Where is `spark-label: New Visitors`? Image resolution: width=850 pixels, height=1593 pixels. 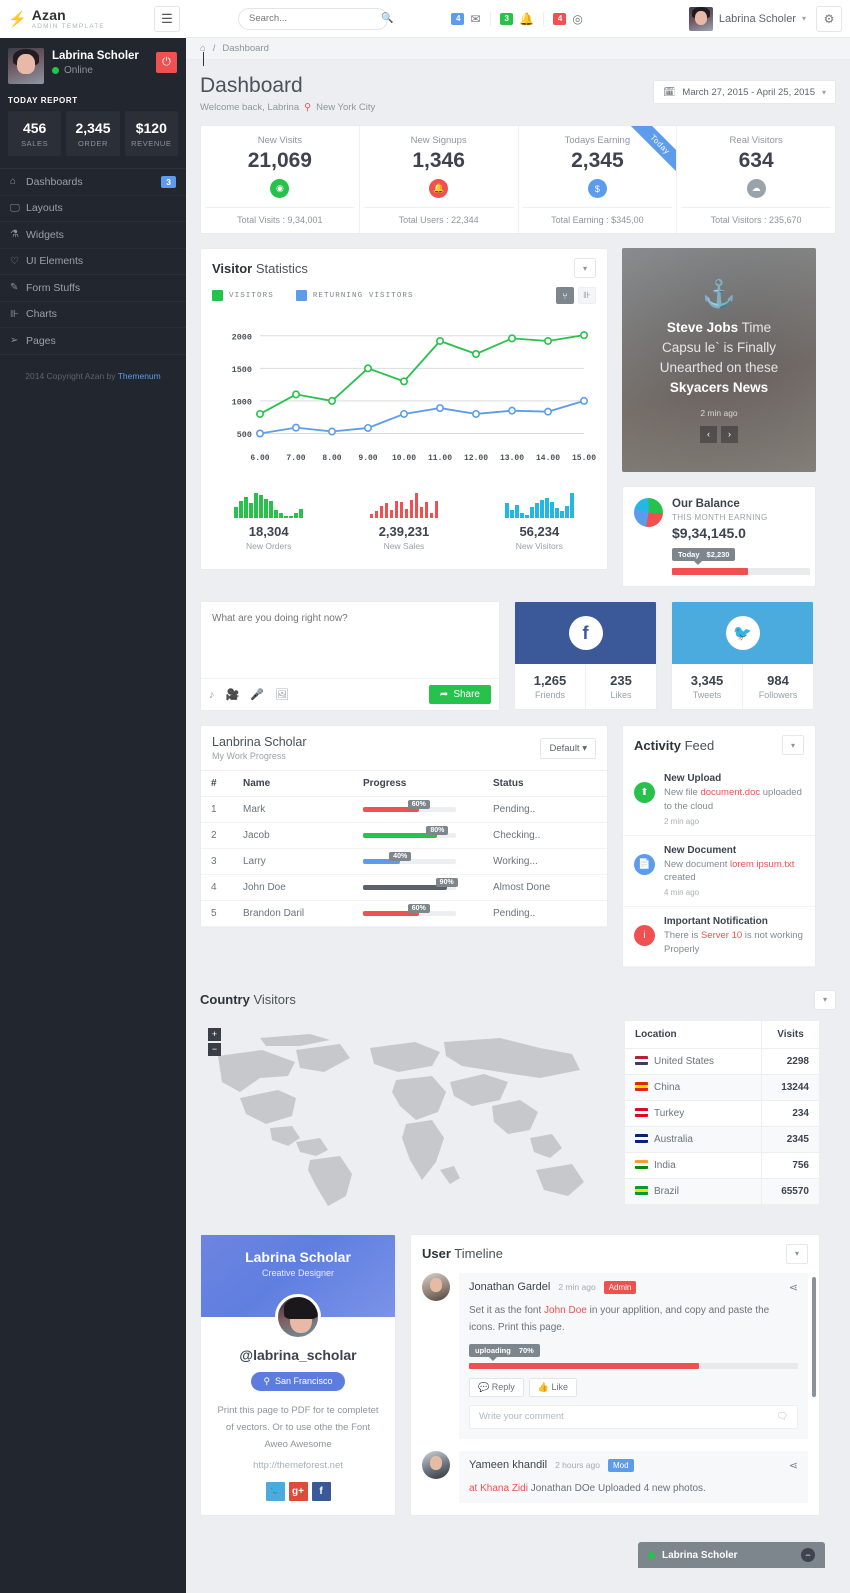
spark-label: New Visitors is located at coordinates (539, 546).